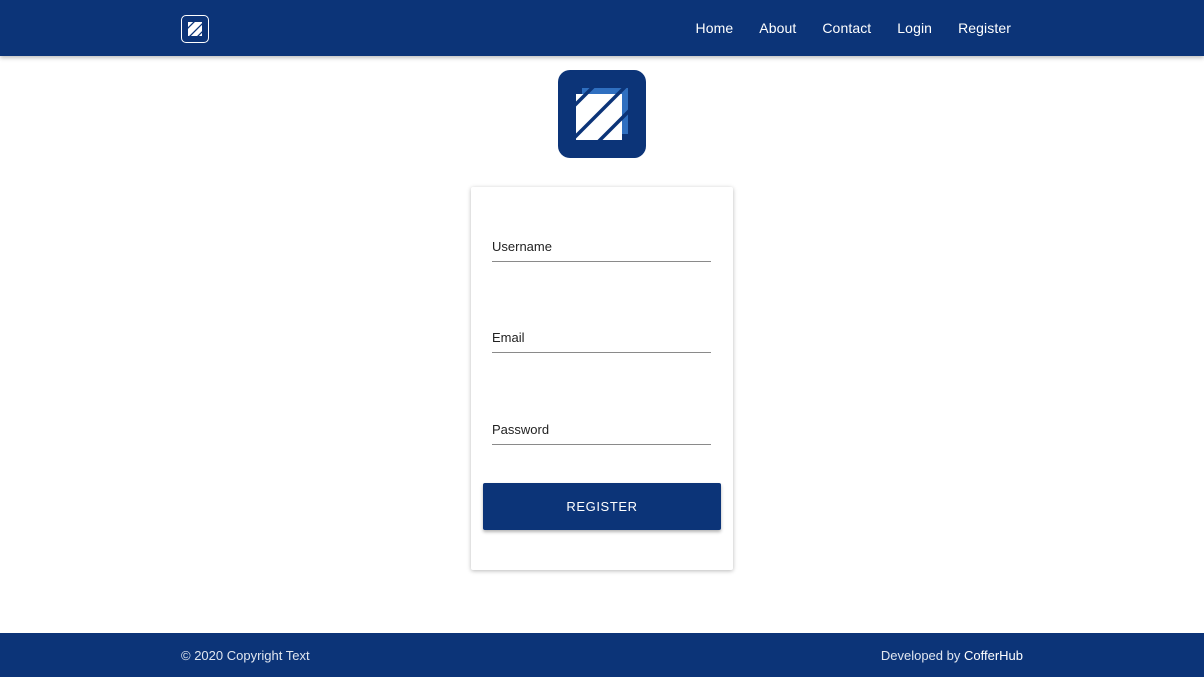 The image size is (1204, 677). I want to click on password-input, so click(601, 429).